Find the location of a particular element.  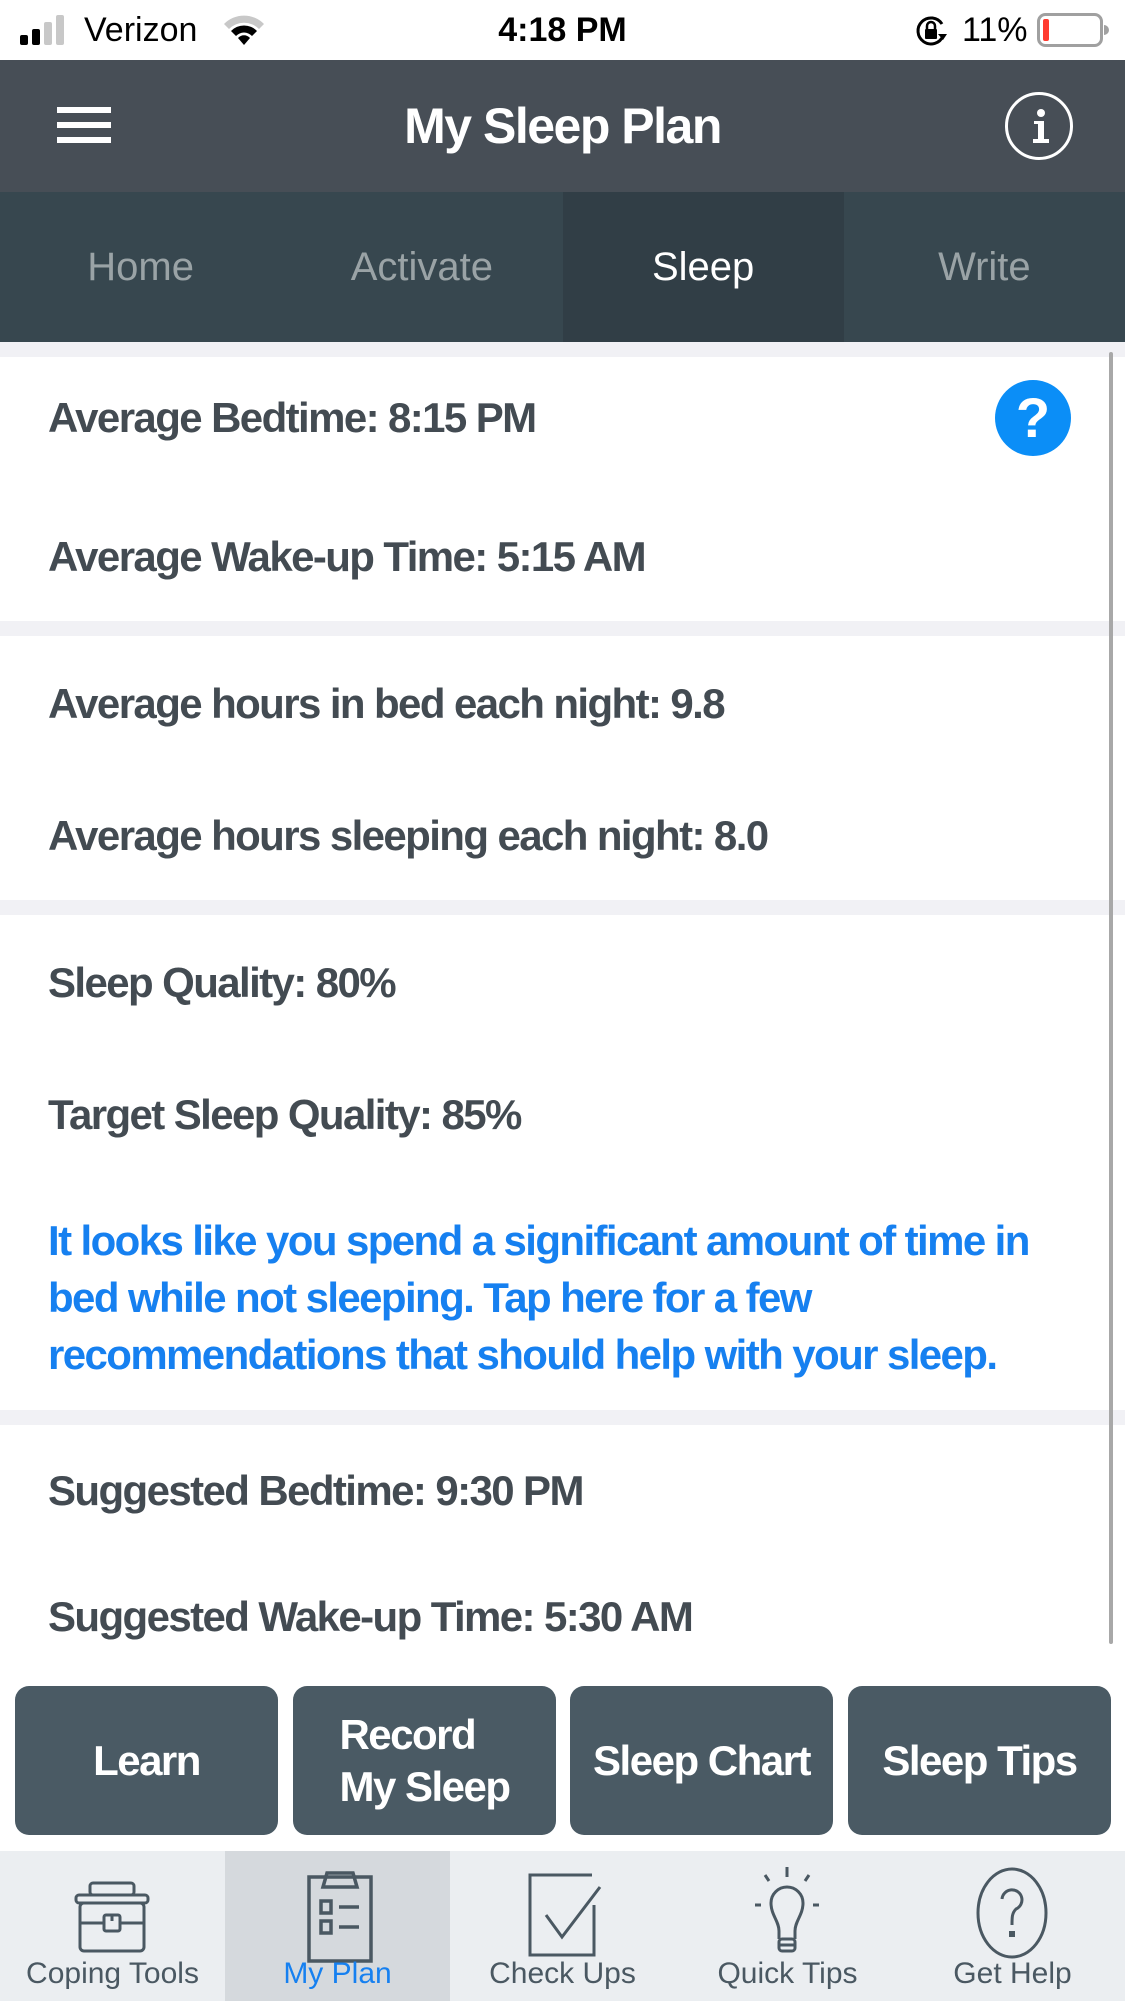

record-my-sleep-button-label: Record My Sleep is located at coordinates (425, 1760).